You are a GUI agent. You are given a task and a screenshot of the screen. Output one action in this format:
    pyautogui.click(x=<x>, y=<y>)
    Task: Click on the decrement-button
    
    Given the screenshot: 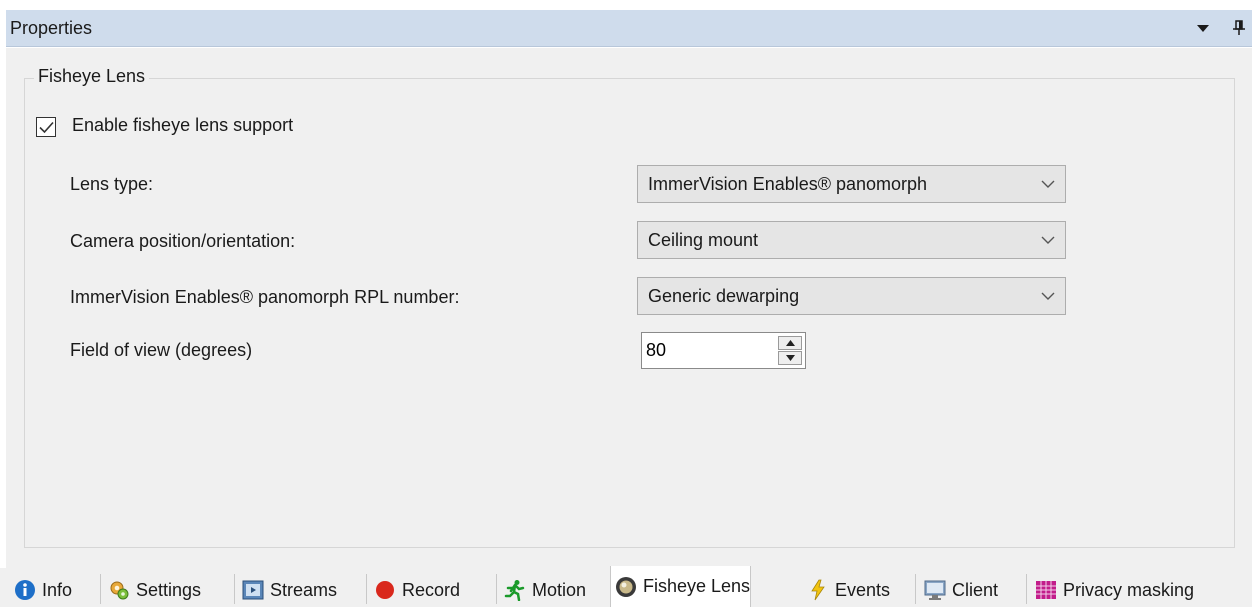 What is the action you would take?
    pyautogui.click(x=790, y=358)
    